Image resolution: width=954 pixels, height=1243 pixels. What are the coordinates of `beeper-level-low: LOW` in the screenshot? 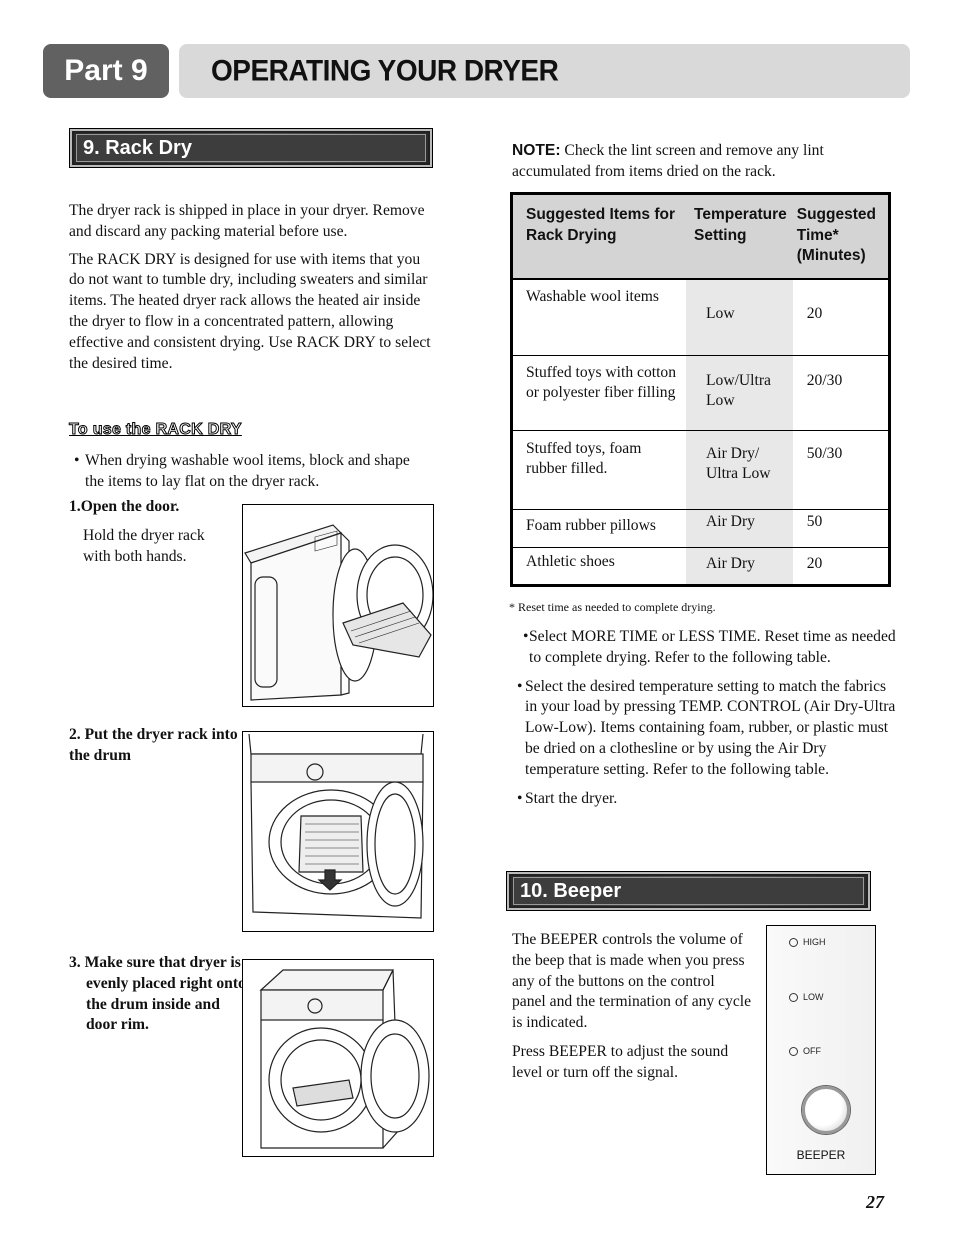 It's located at (806, 997).